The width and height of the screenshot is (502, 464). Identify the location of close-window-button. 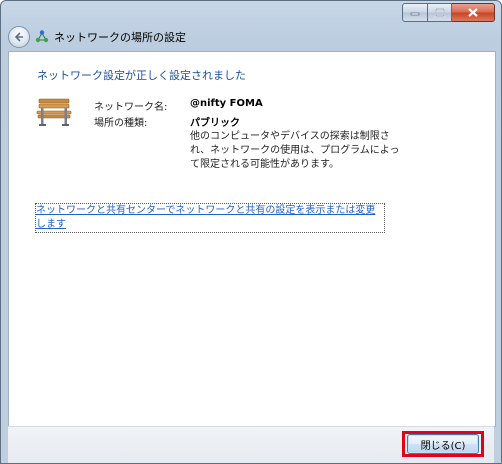
(473, 12).